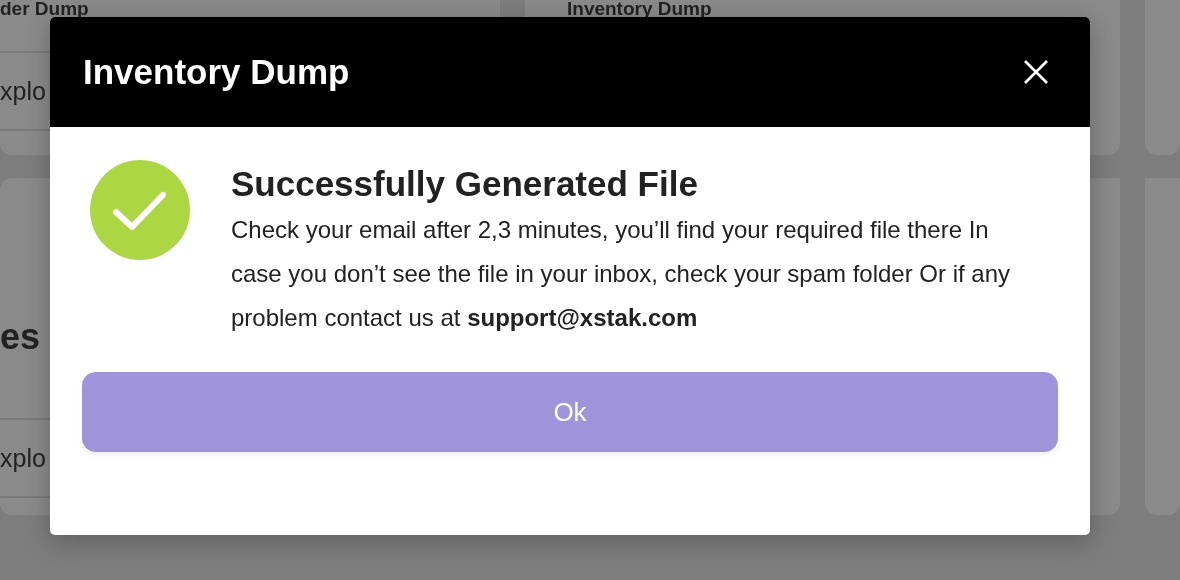 Image resolution: width=1180 pixels, height=580 pixels. What do you see at coordinates (20, 337) in the screenshot?
I see `card-title: es` at bounding box center [20, 337].